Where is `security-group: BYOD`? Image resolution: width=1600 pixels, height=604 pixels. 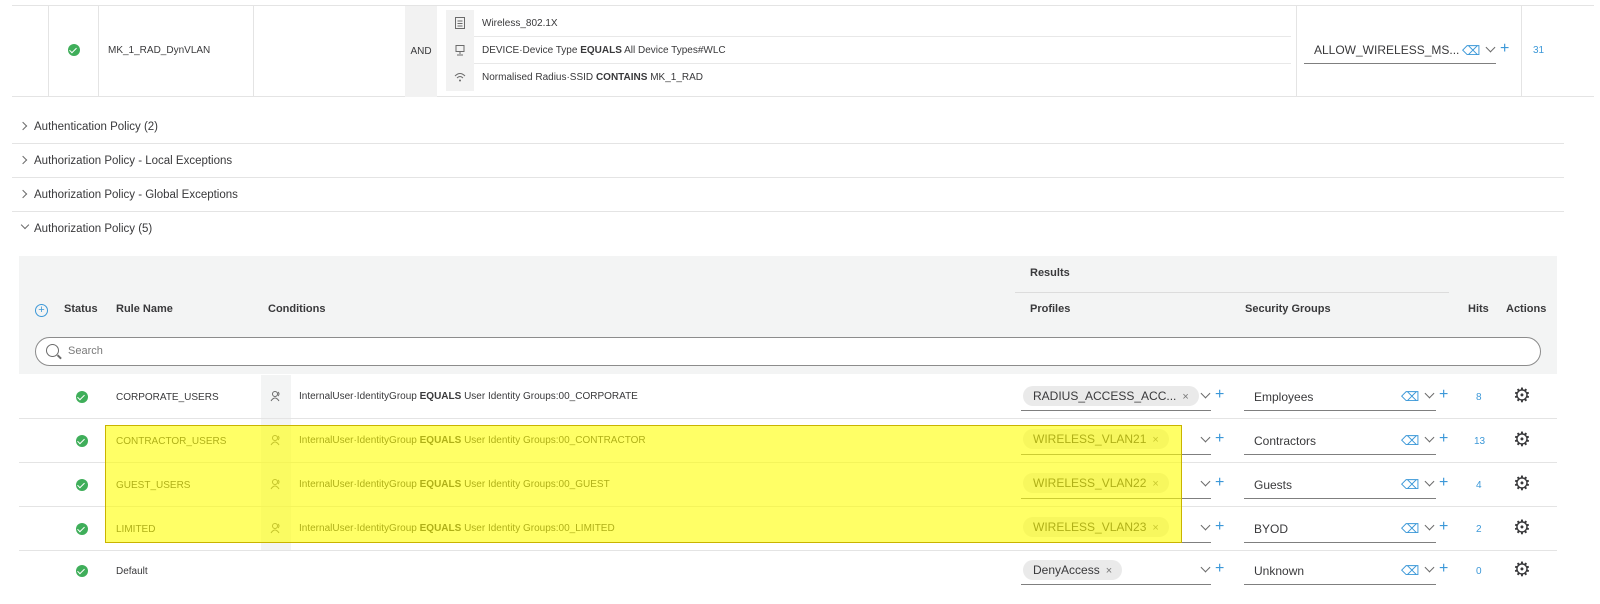 security-group: BYOD is located at coordinates (1271, 529).